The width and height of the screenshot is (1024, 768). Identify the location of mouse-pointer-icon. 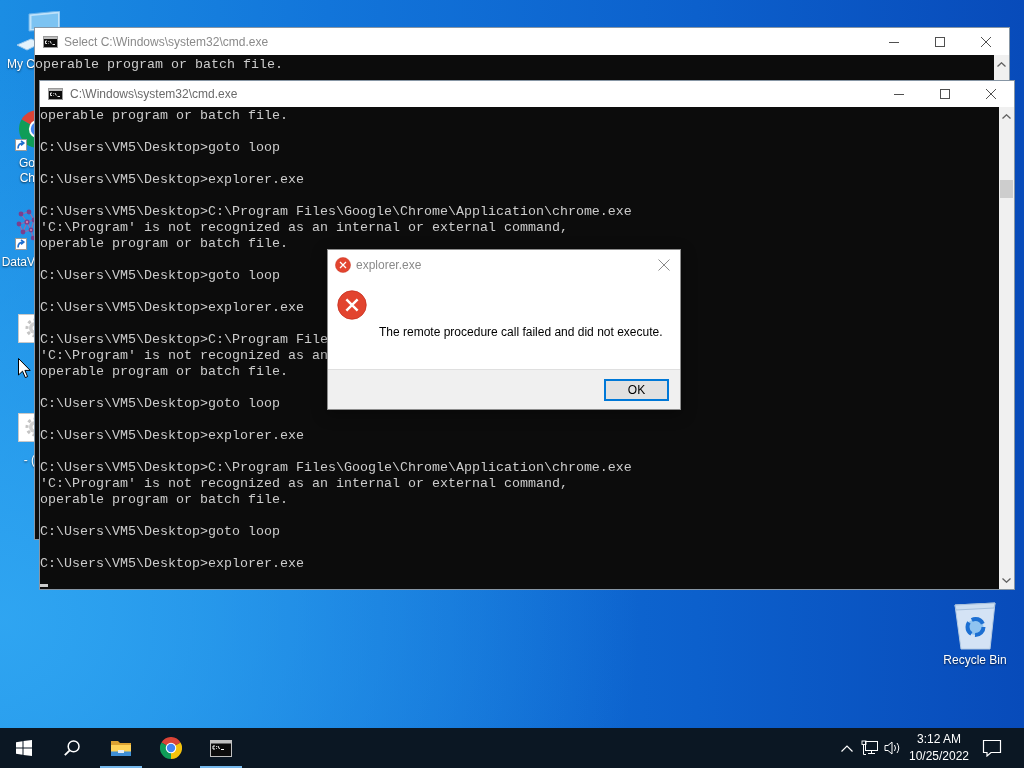
(24, 368).